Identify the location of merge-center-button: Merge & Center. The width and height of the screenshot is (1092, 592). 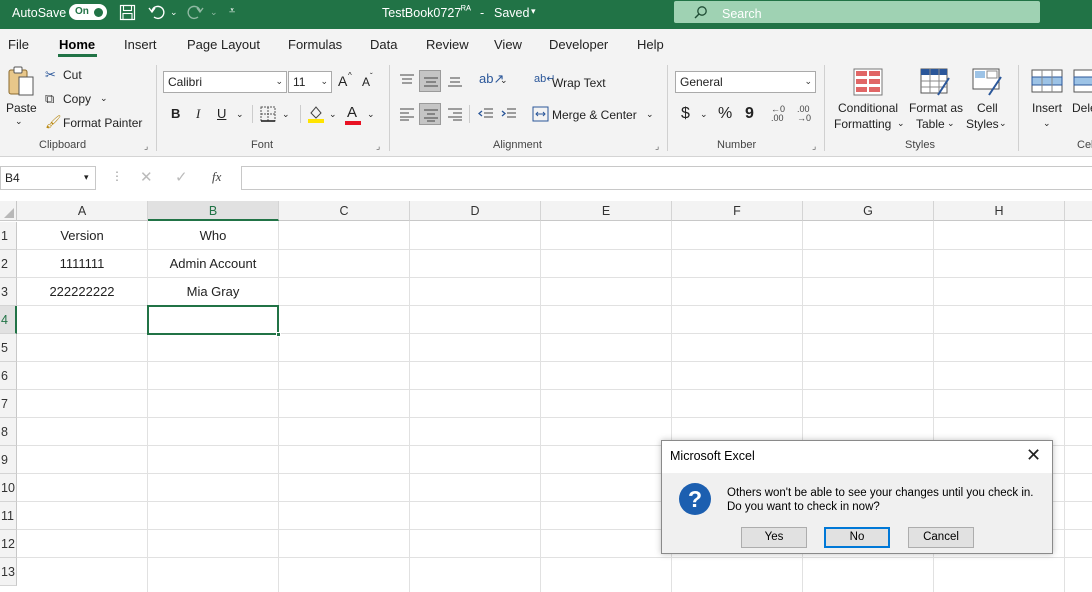
(594, 115).